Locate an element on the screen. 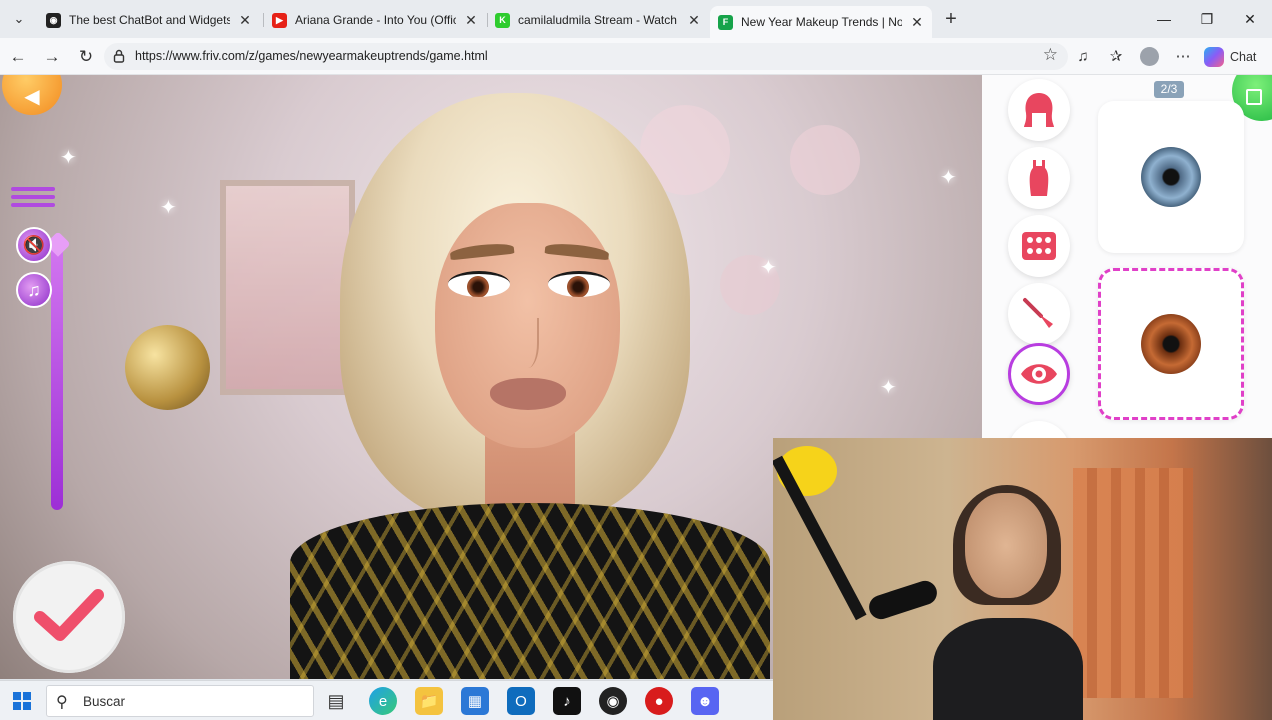  back-arrow-button: ◀ is located at coordinates (32, 95).